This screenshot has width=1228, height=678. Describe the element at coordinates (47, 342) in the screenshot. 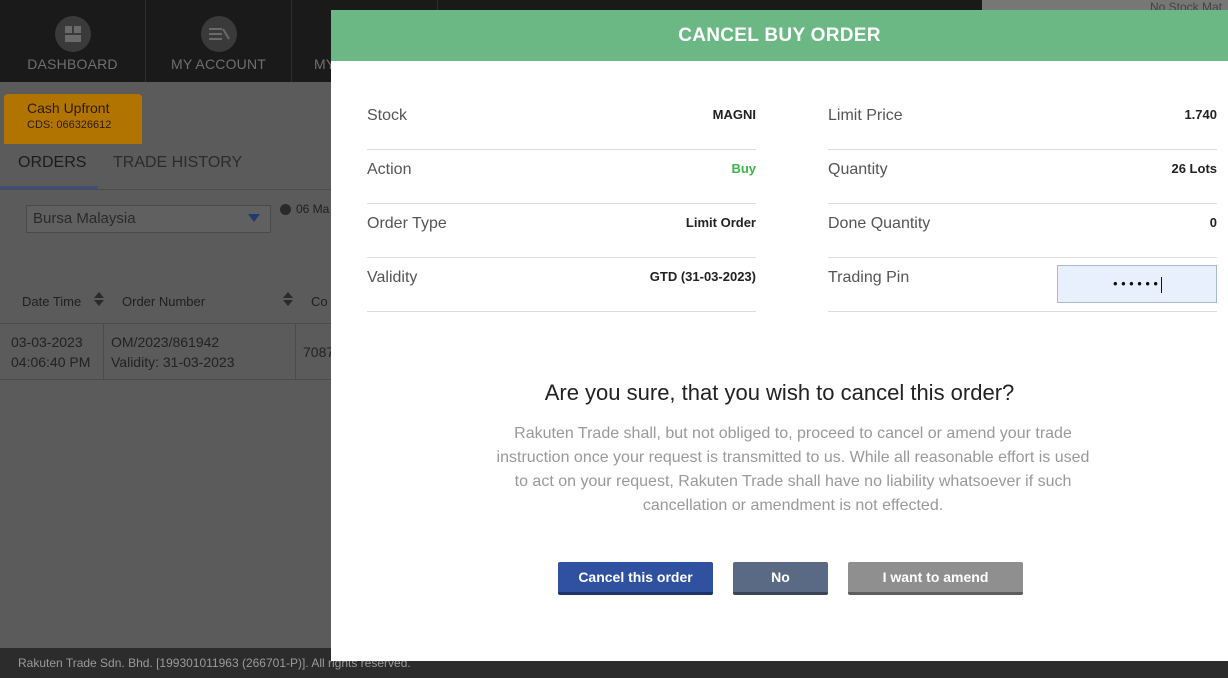

I see `row-date: 03-03-2023` at that location.